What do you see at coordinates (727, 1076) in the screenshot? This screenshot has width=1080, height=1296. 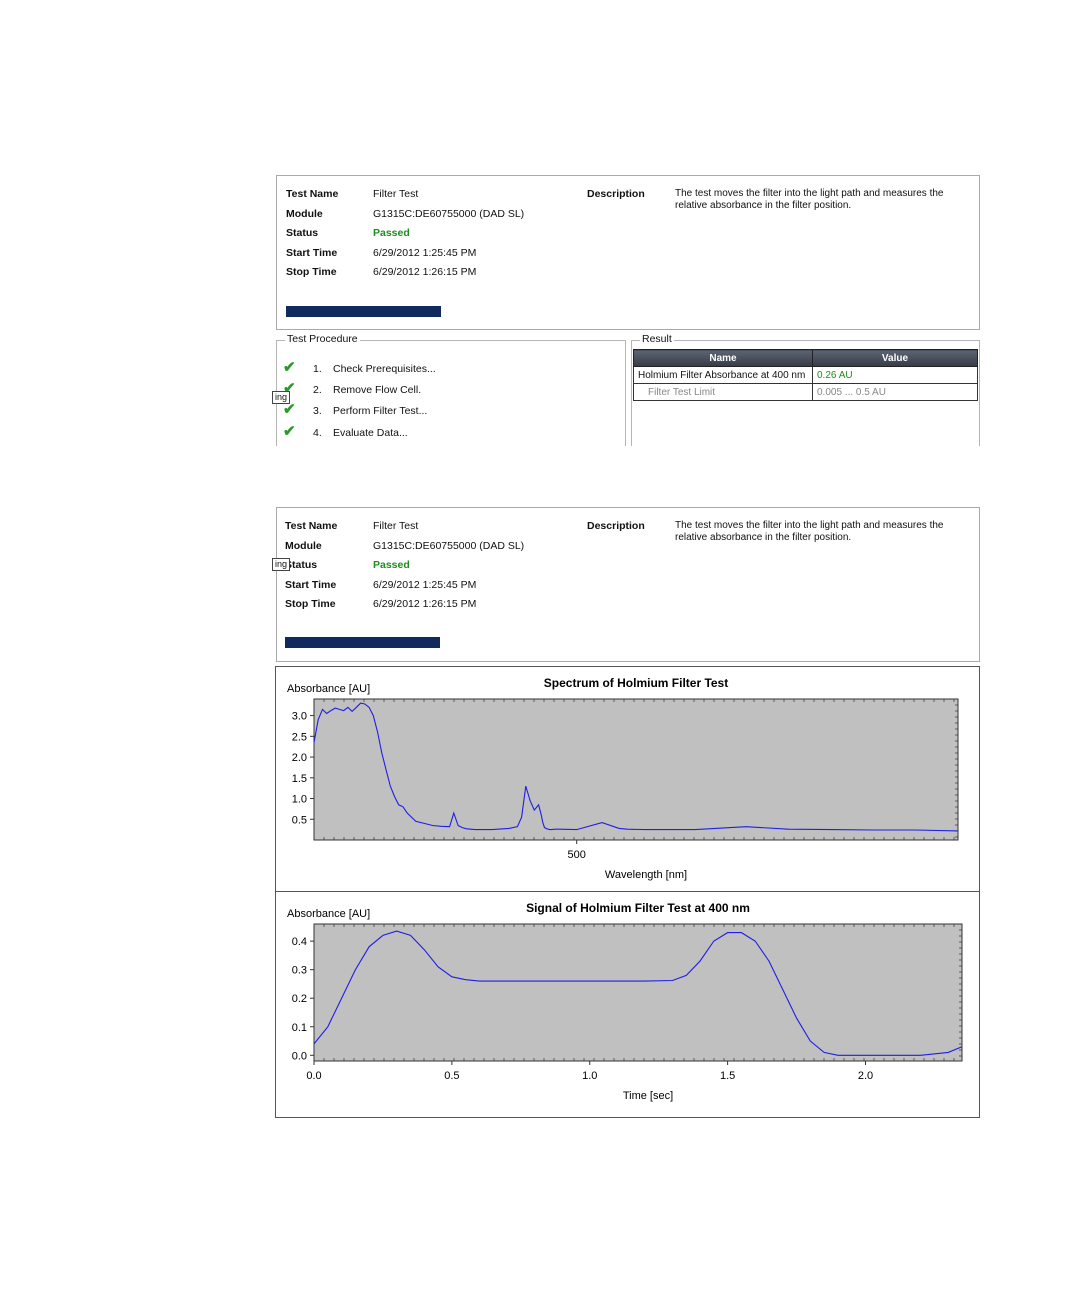 I see `x-tick-label: 1.5` at bounding box center [727, 1076].